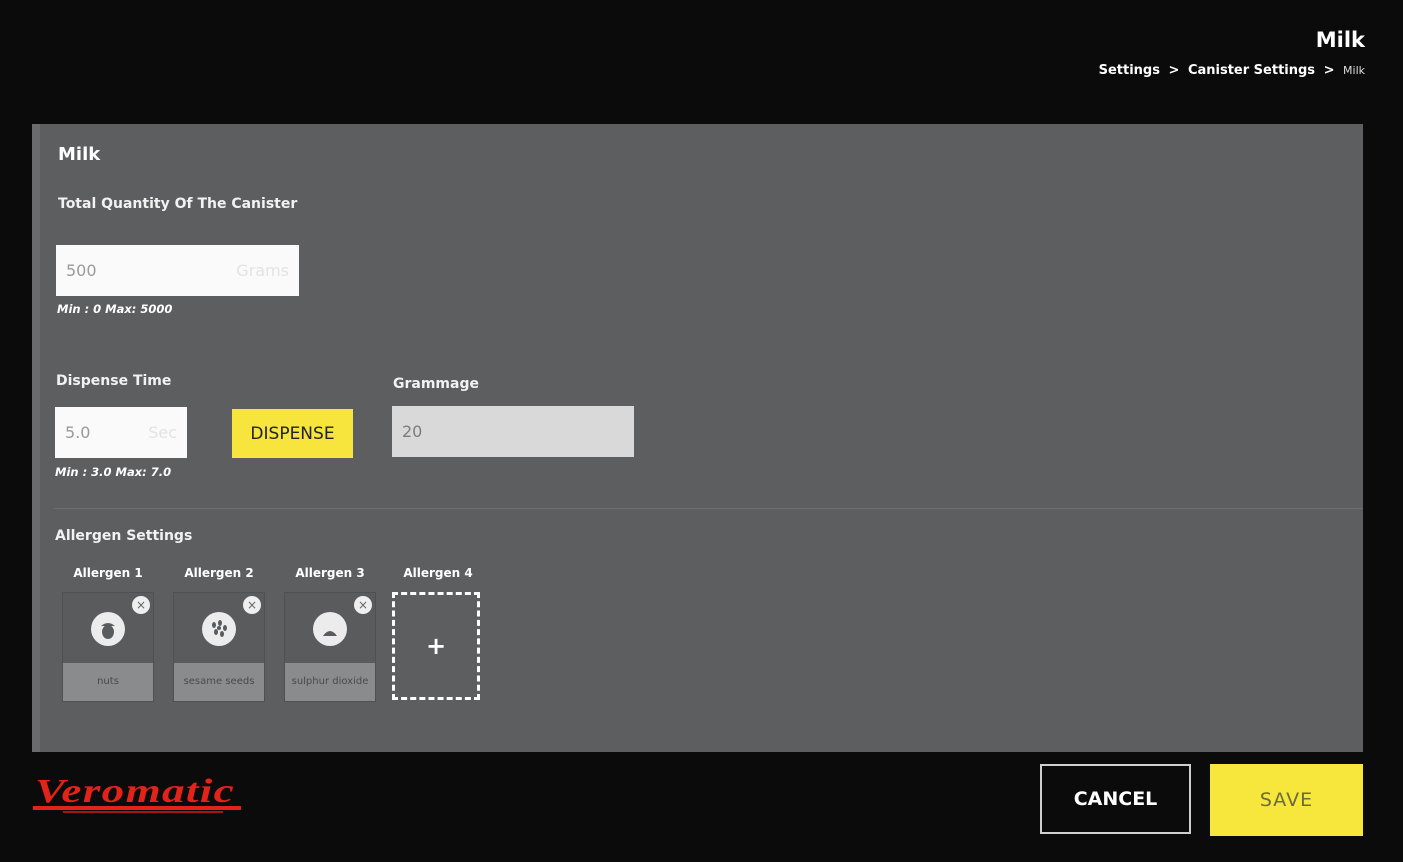  What do you see at coordinates (78, 432) in the screenshot?
I see `dispense-time-value: 5.0` at bounding box center [78, 432].